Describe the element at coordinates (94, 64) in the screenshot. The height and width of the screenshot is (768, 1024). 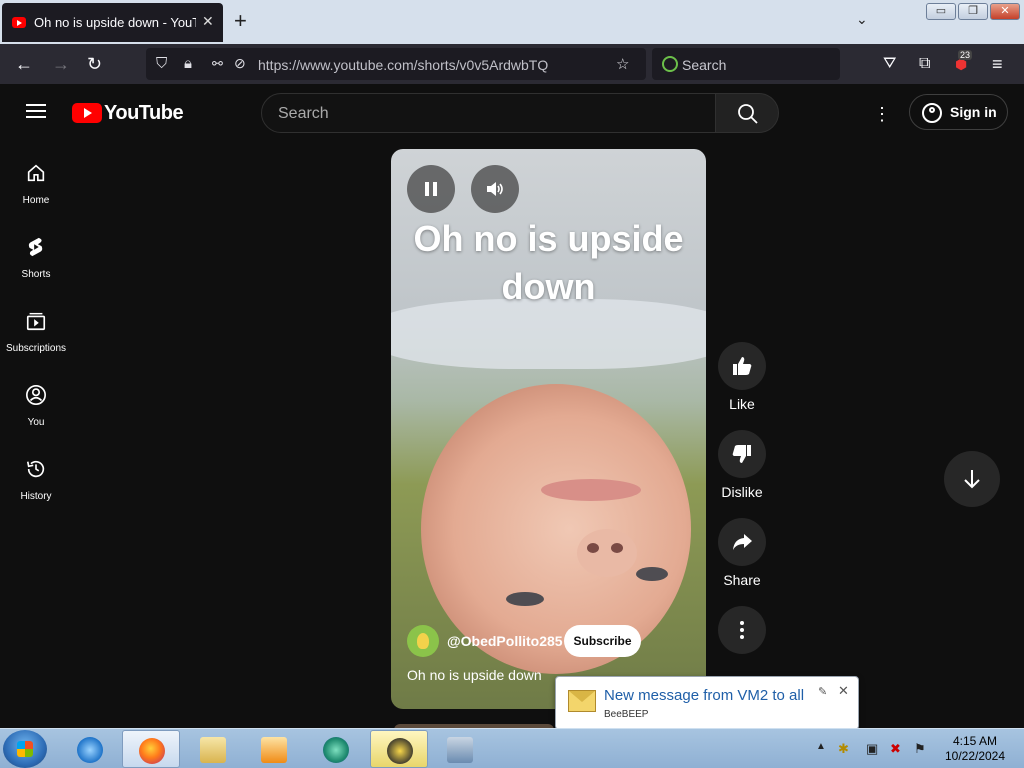
I see `reload-icon: ↻` at that location.